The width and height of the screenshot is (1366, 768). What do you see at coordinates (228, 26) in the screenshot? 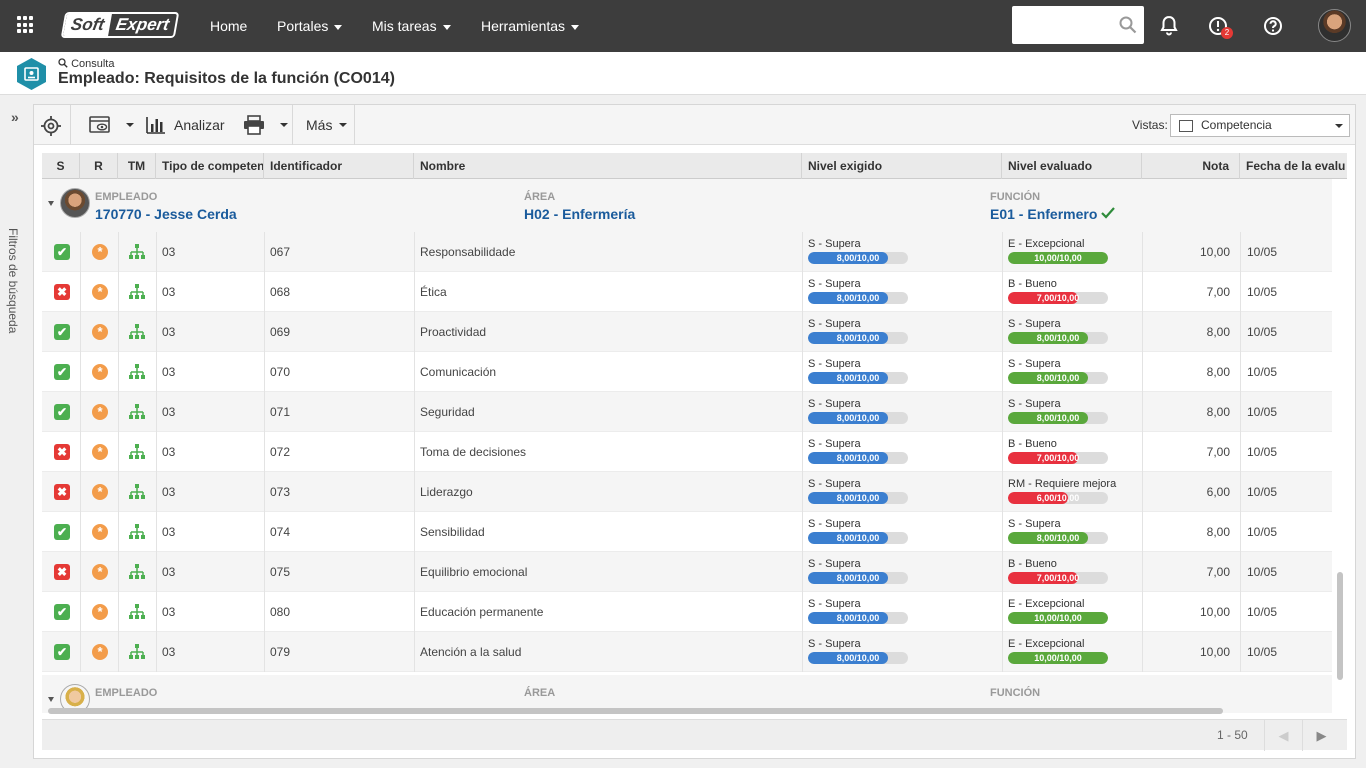
I see `nav-home: Home` at bounding box center [228, 26].